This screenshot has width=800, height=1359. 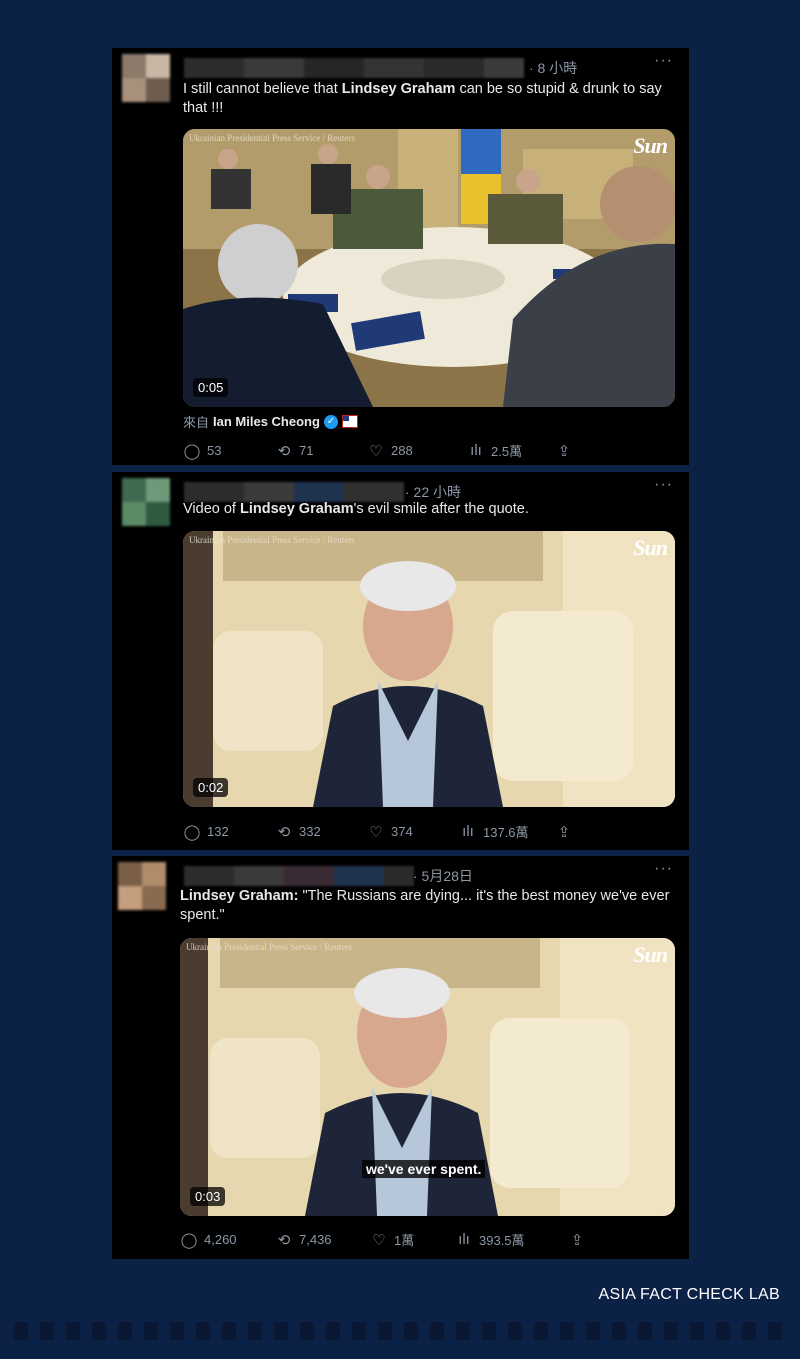 What do you see at coordinates (417, 450) in the screenshot?
I see `like-button: ♡ 288` at bounding box center [417, 450].